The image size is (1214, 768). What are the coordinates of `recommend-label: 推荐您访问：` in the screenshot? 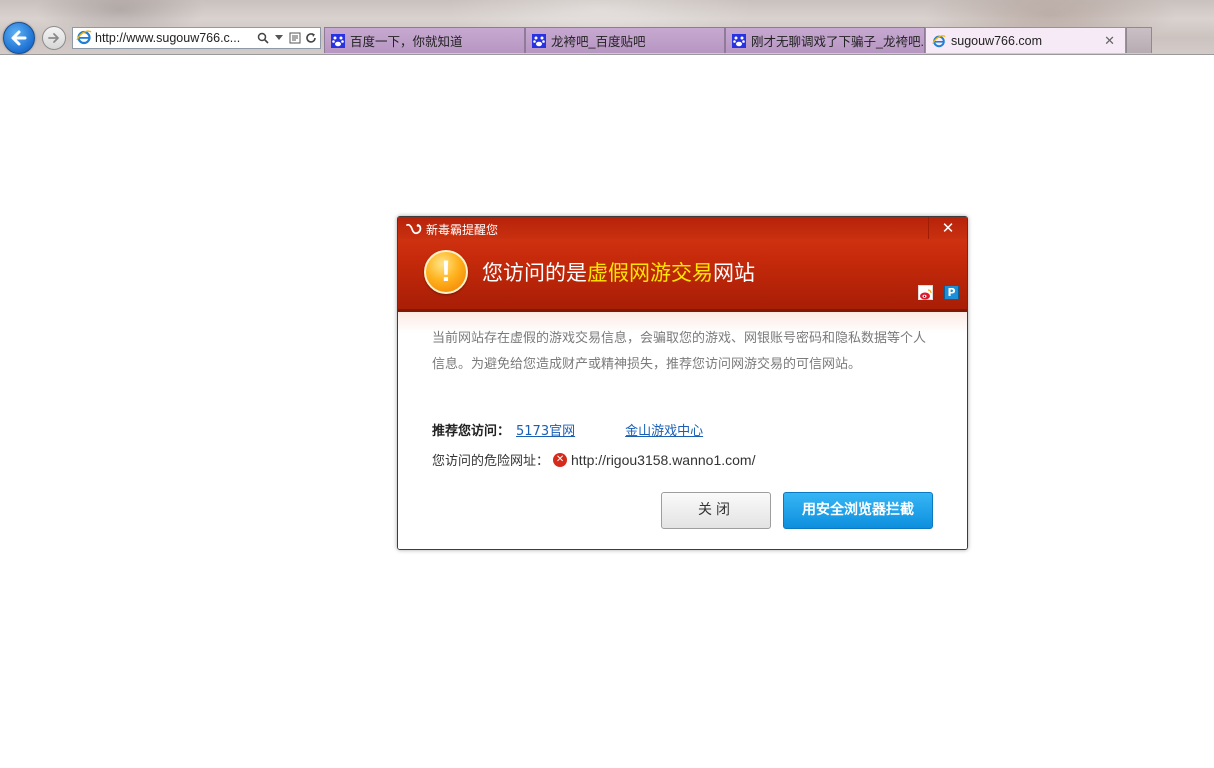 It's located at (471, 431).